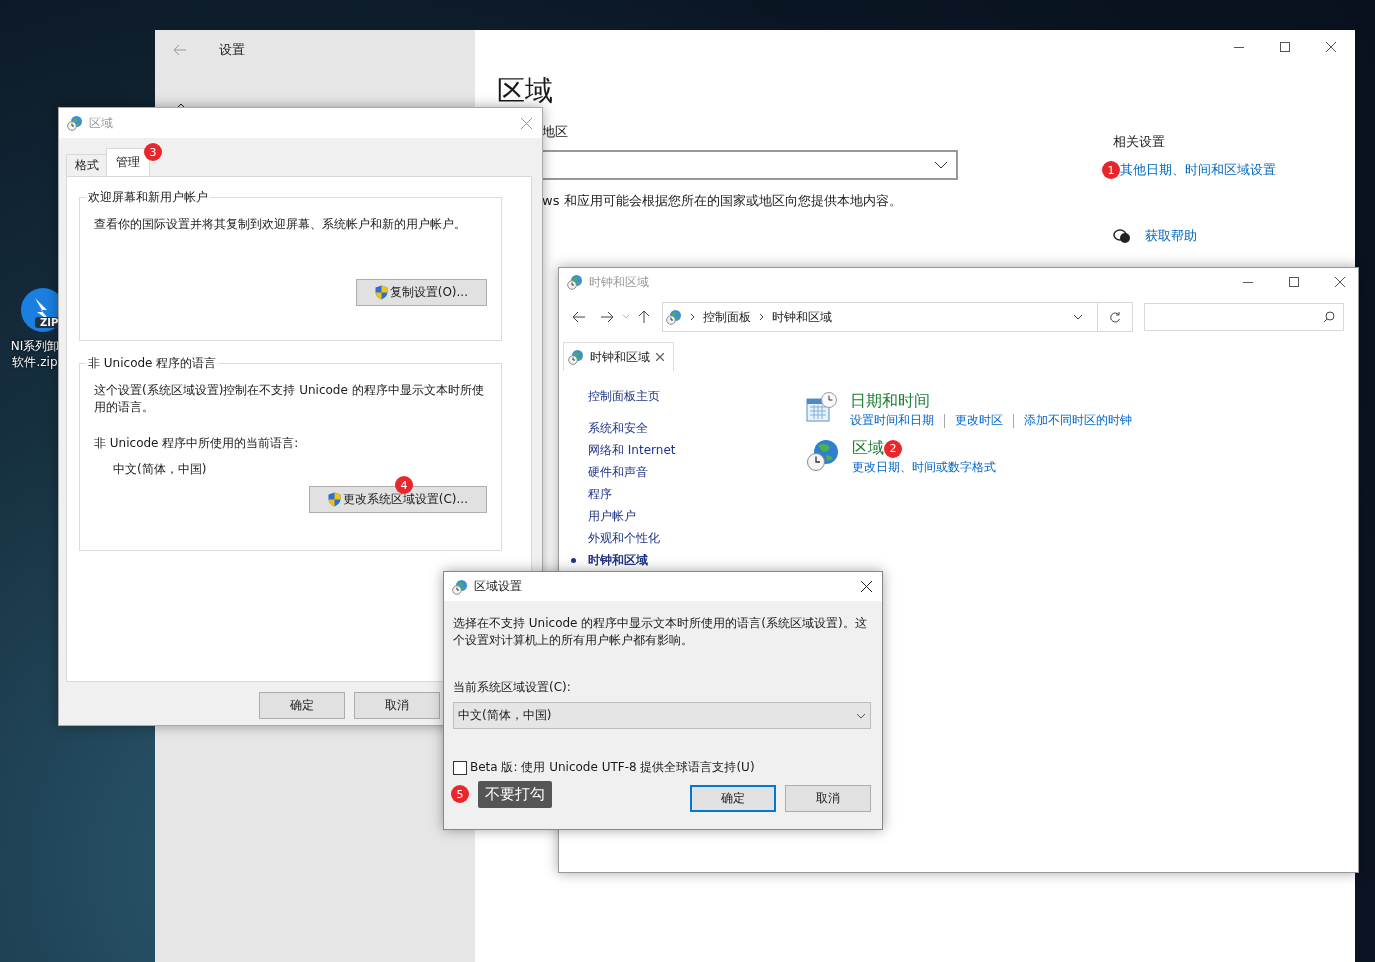 This screenshot has height=962, width=1375. I want to click on page-heading: 区域, so click(525, 91).